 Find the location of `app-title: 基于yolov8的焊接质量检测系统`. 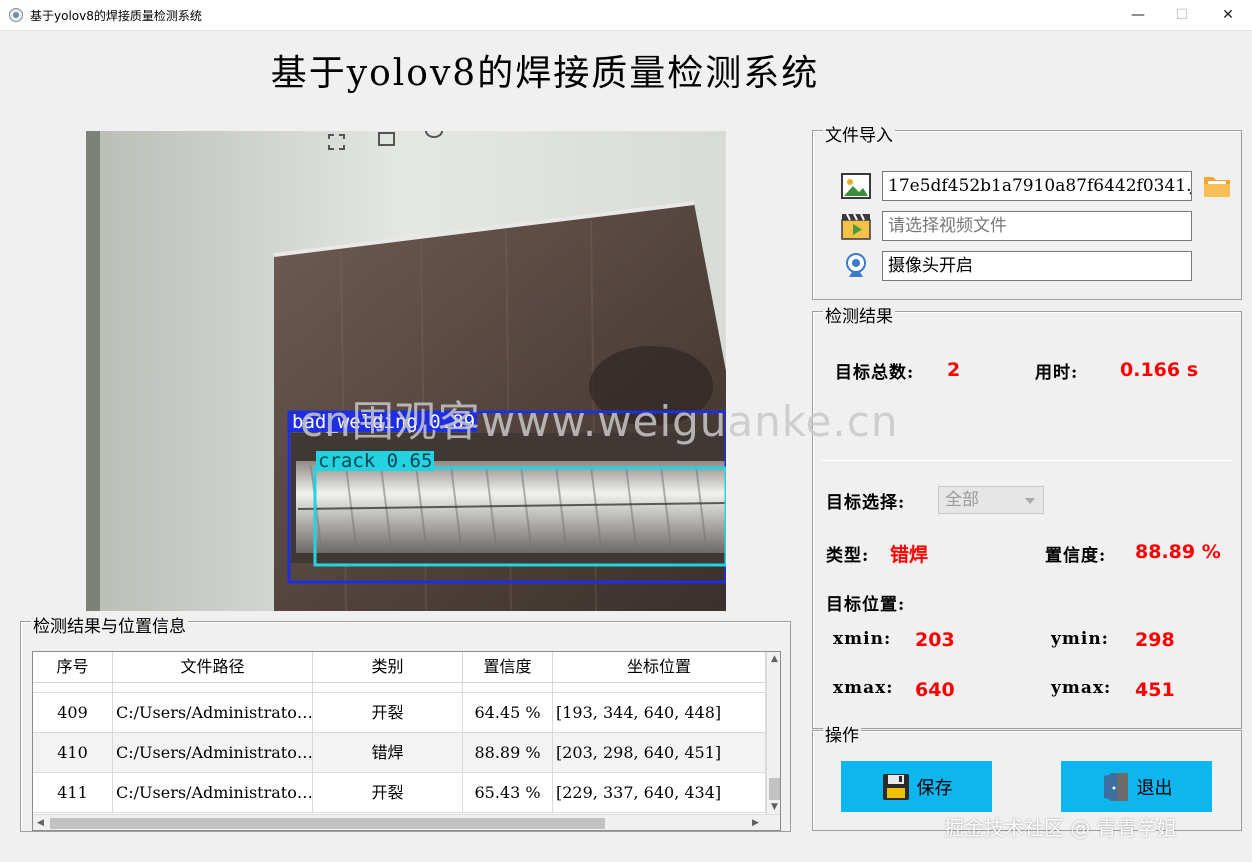

app-title: 基于yolov8的焊接质量检测系统 is located at coordinates (545, 73).